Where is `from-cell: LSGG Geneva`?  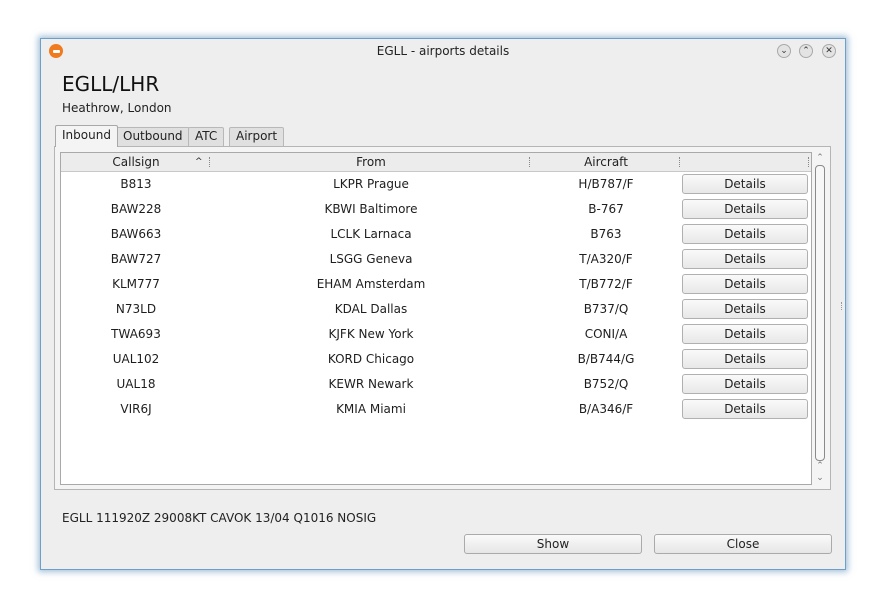 from-cell: LSGG Geneva is located at coordinates (371, 259).